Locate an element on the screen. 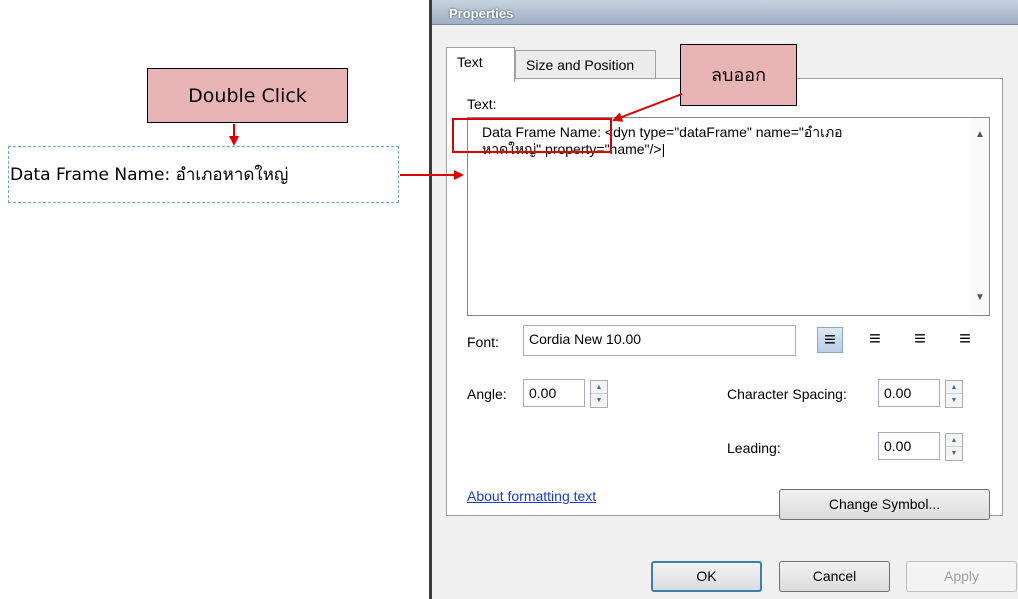 This screenshot has height=599, width=1018. text-scrollbar: ▲ ▼ is located at coordinates (980, 216).